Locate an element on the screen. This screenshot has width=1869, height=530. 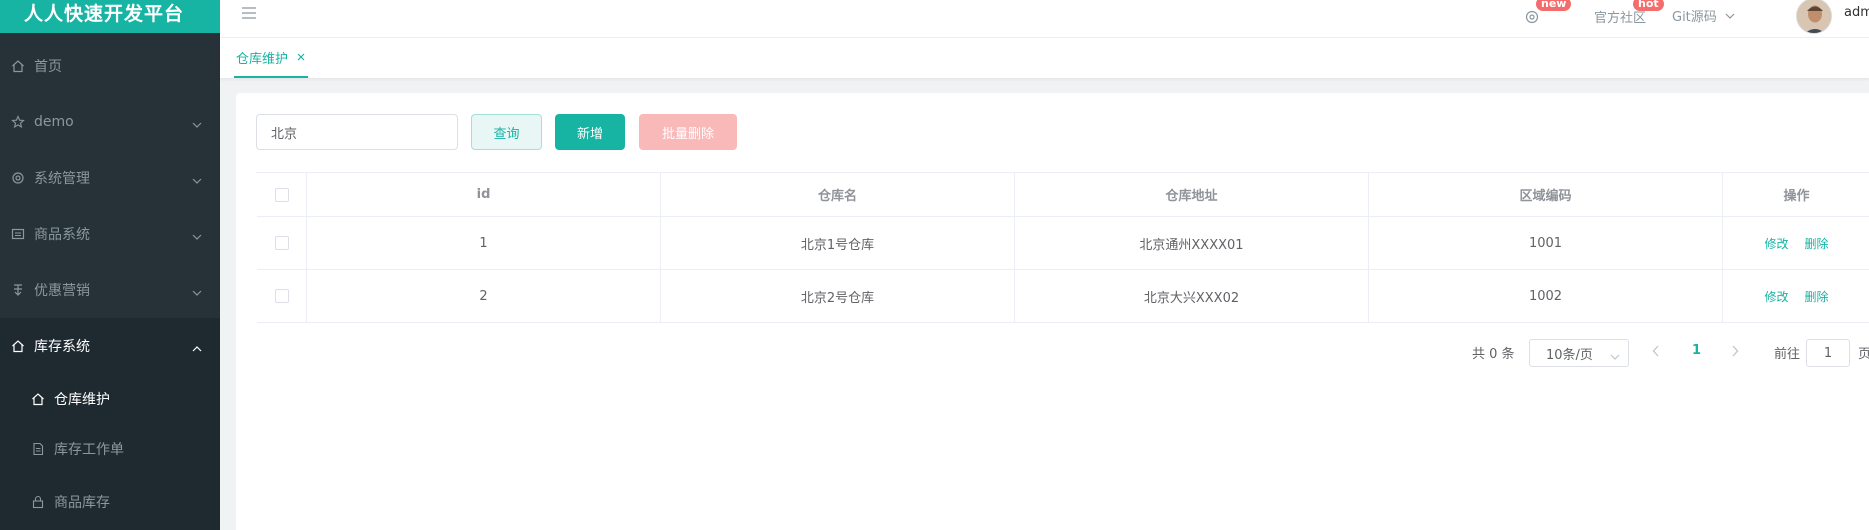
header-address: 仓库地址 is located at coordinates (1192, 194).